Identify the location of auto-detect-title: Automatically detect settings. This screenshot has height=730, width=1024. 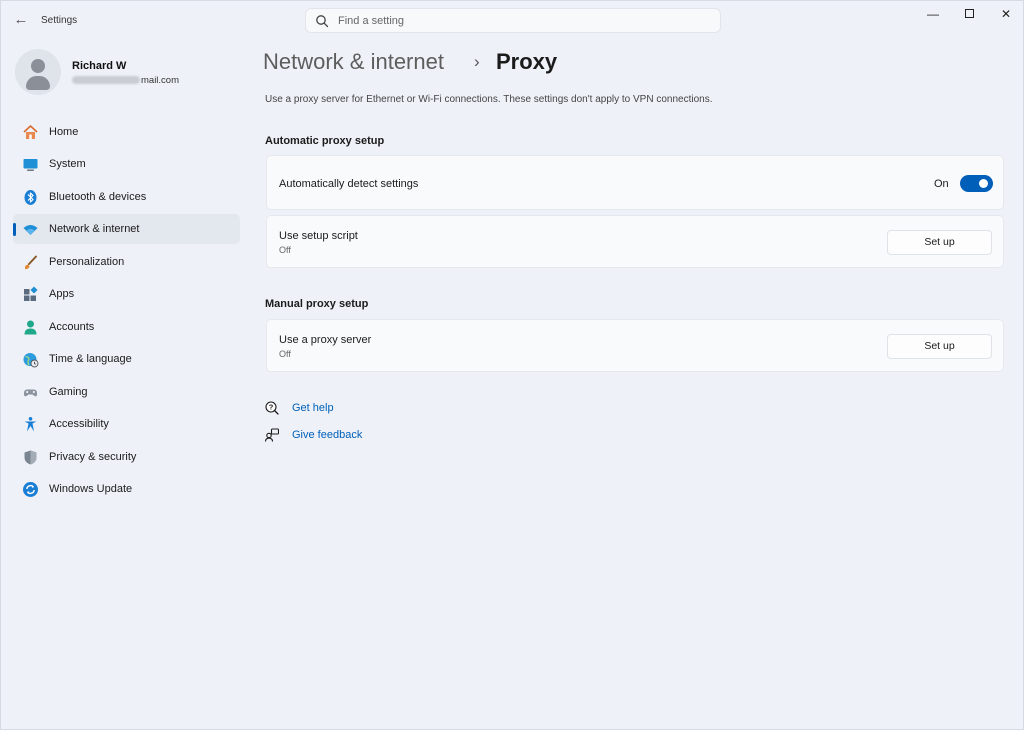
(349, 184).